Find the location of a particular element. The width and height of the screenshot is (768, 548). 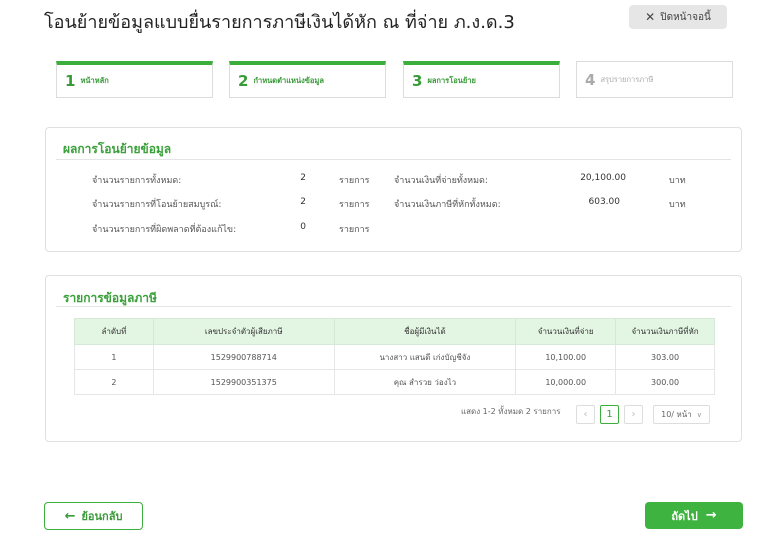

total-count-label: จำนวนรายการทั้งหมด: is located at coordinates (137, 181).